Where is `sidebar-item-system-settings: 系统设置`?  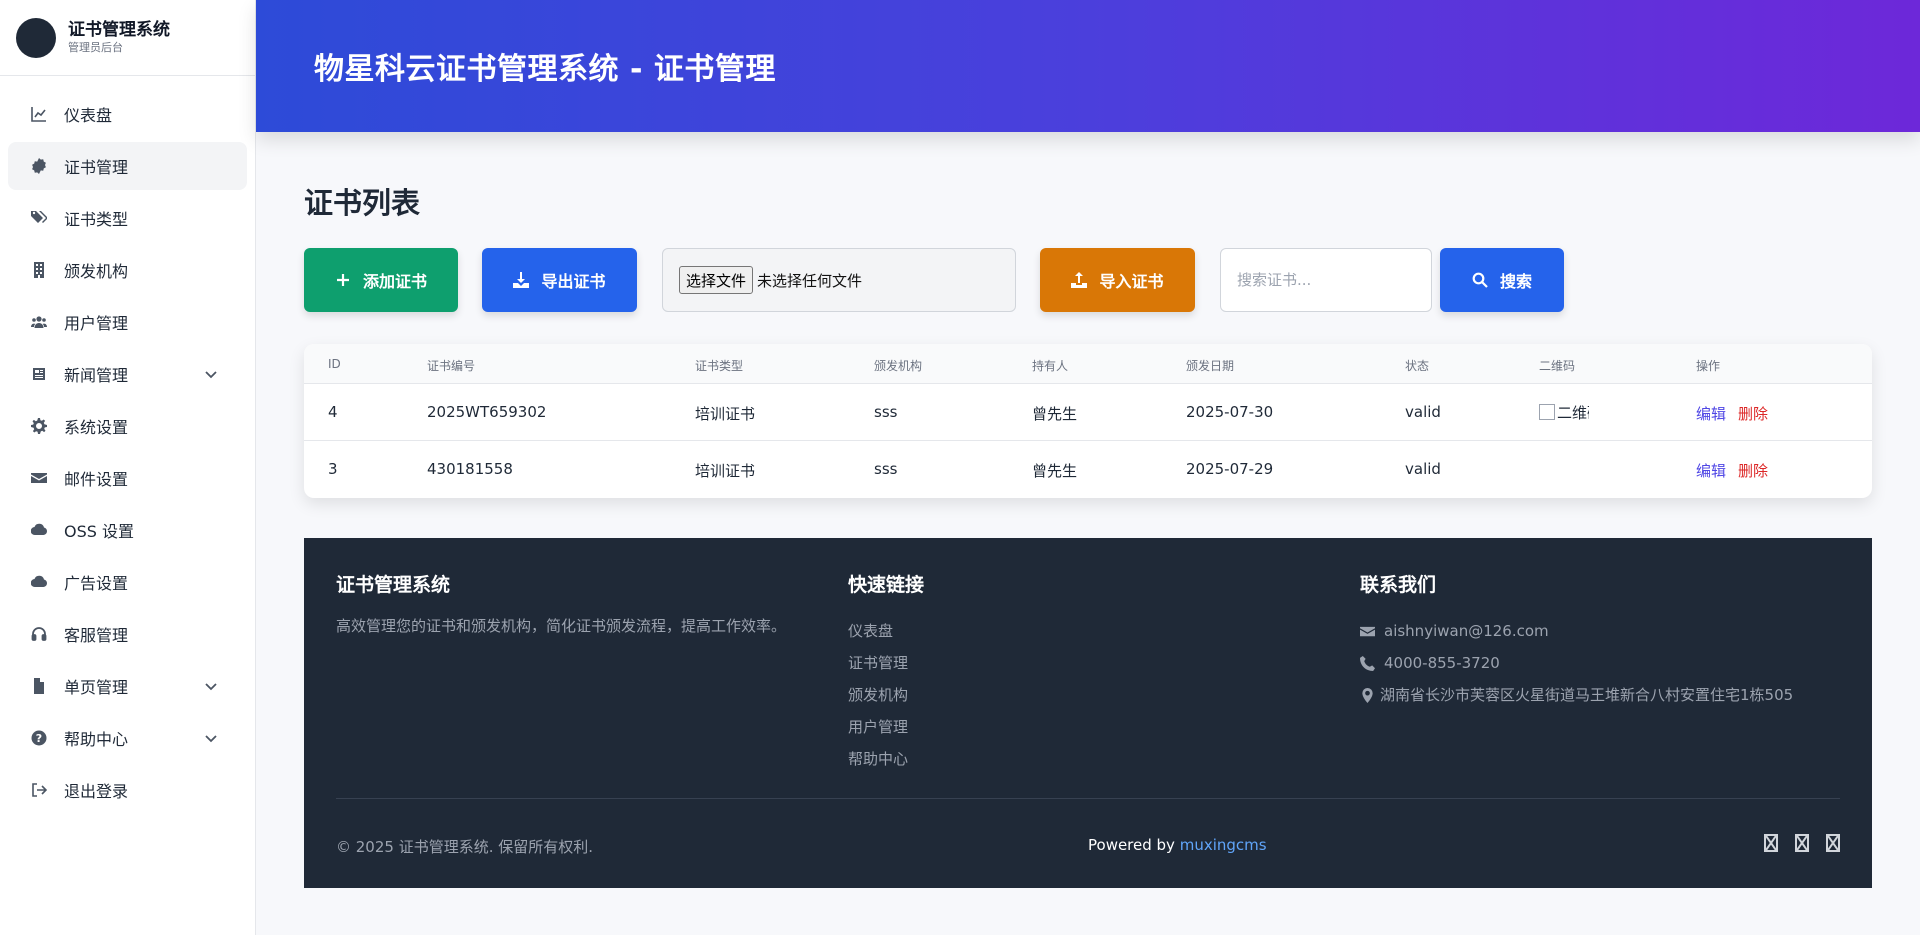 sidebar-item-system-settings: 系统设置 is located at coordinates (127, 426).